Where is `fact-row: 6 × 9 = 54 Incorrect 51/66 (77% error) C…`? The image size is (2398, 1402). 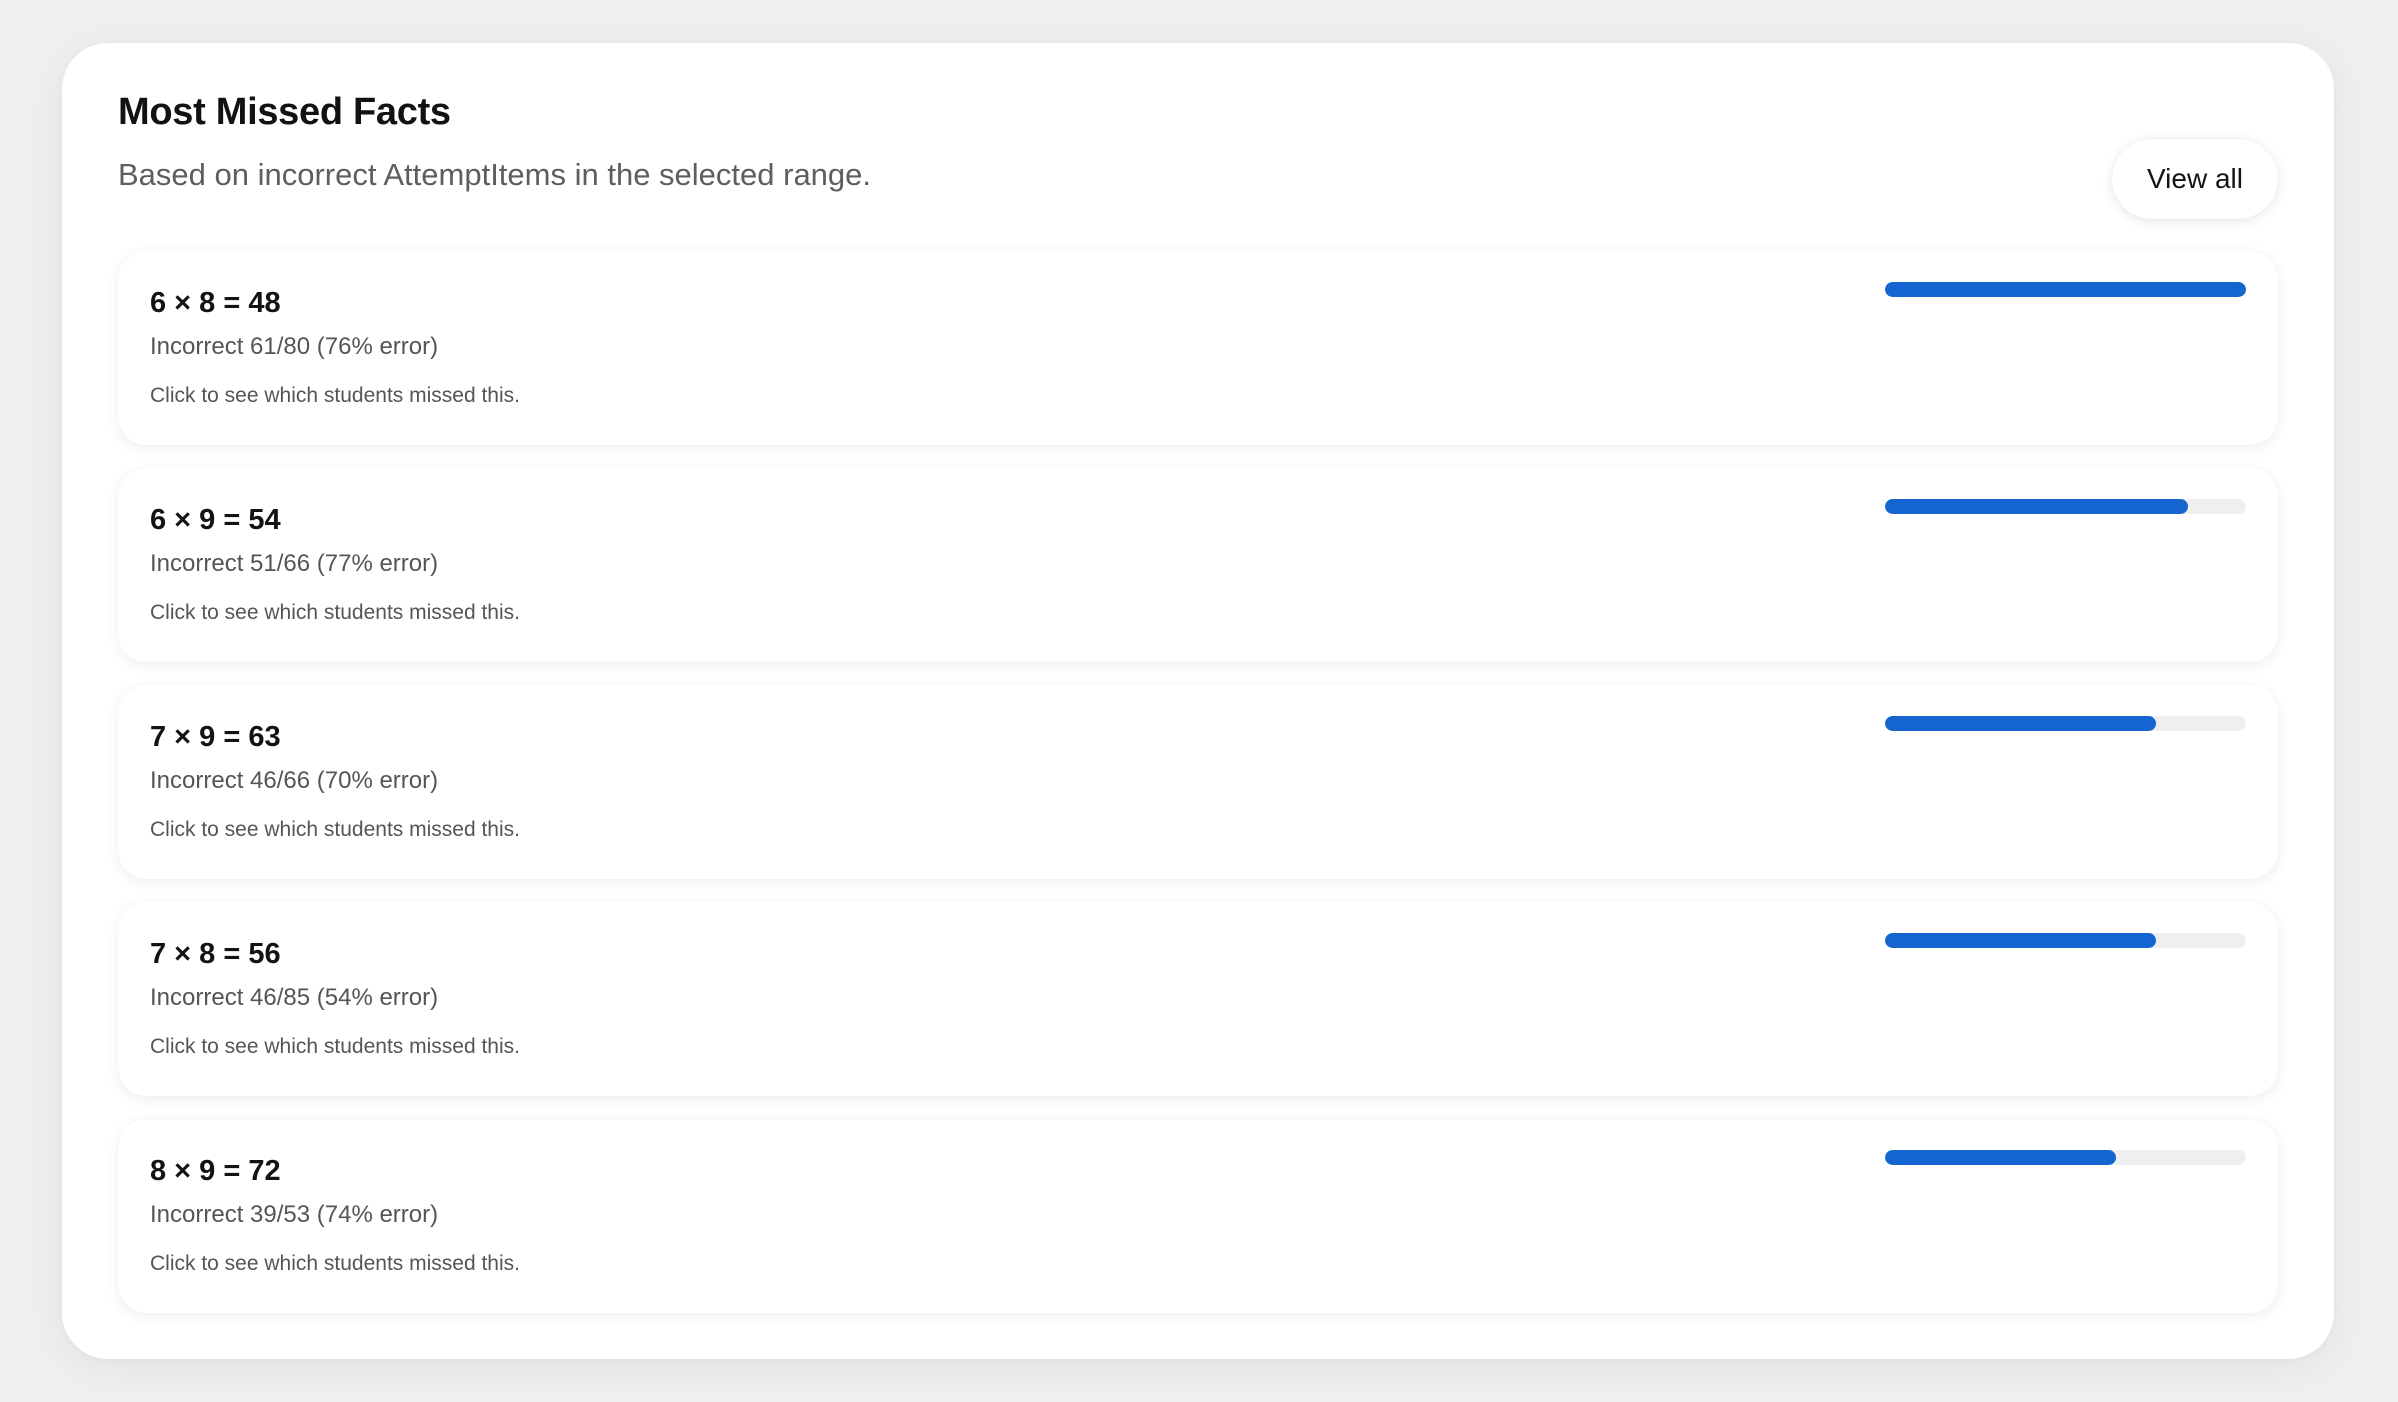 fact-row: 6 × 9 = 54 Incorrect 51/66 (77% error) C… is located at coordinates (1198, 565).